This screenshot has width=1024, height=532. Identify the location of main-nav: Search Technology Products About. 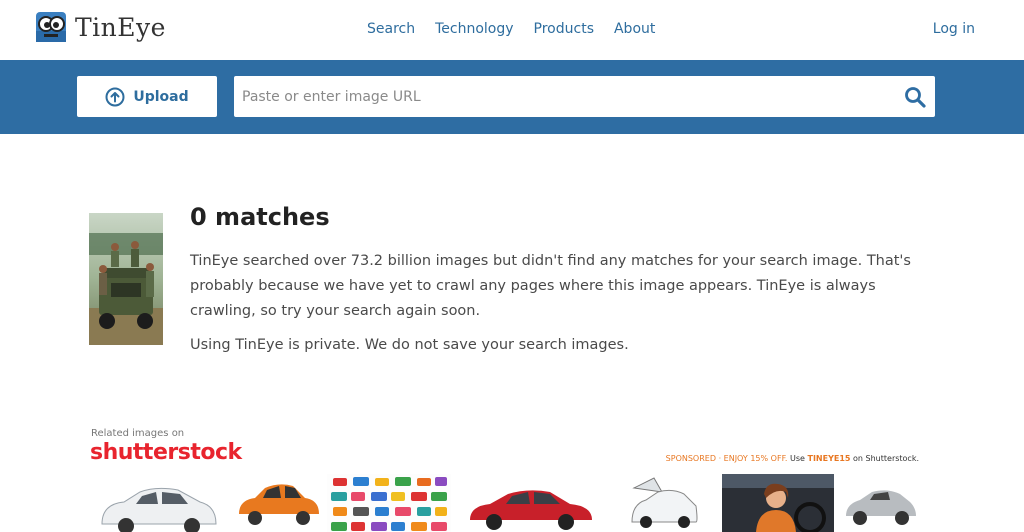
(511, 29).